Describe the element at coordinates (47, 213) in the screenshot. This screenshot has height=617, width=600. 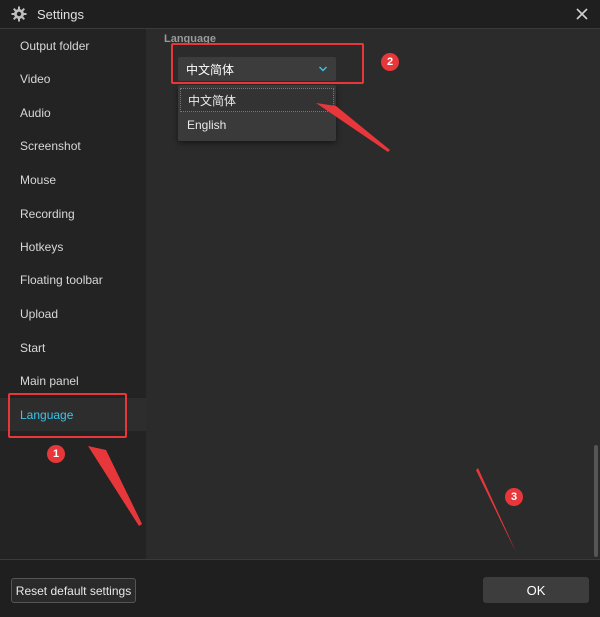
I see `sidebar-item-label: Recording` at that location.